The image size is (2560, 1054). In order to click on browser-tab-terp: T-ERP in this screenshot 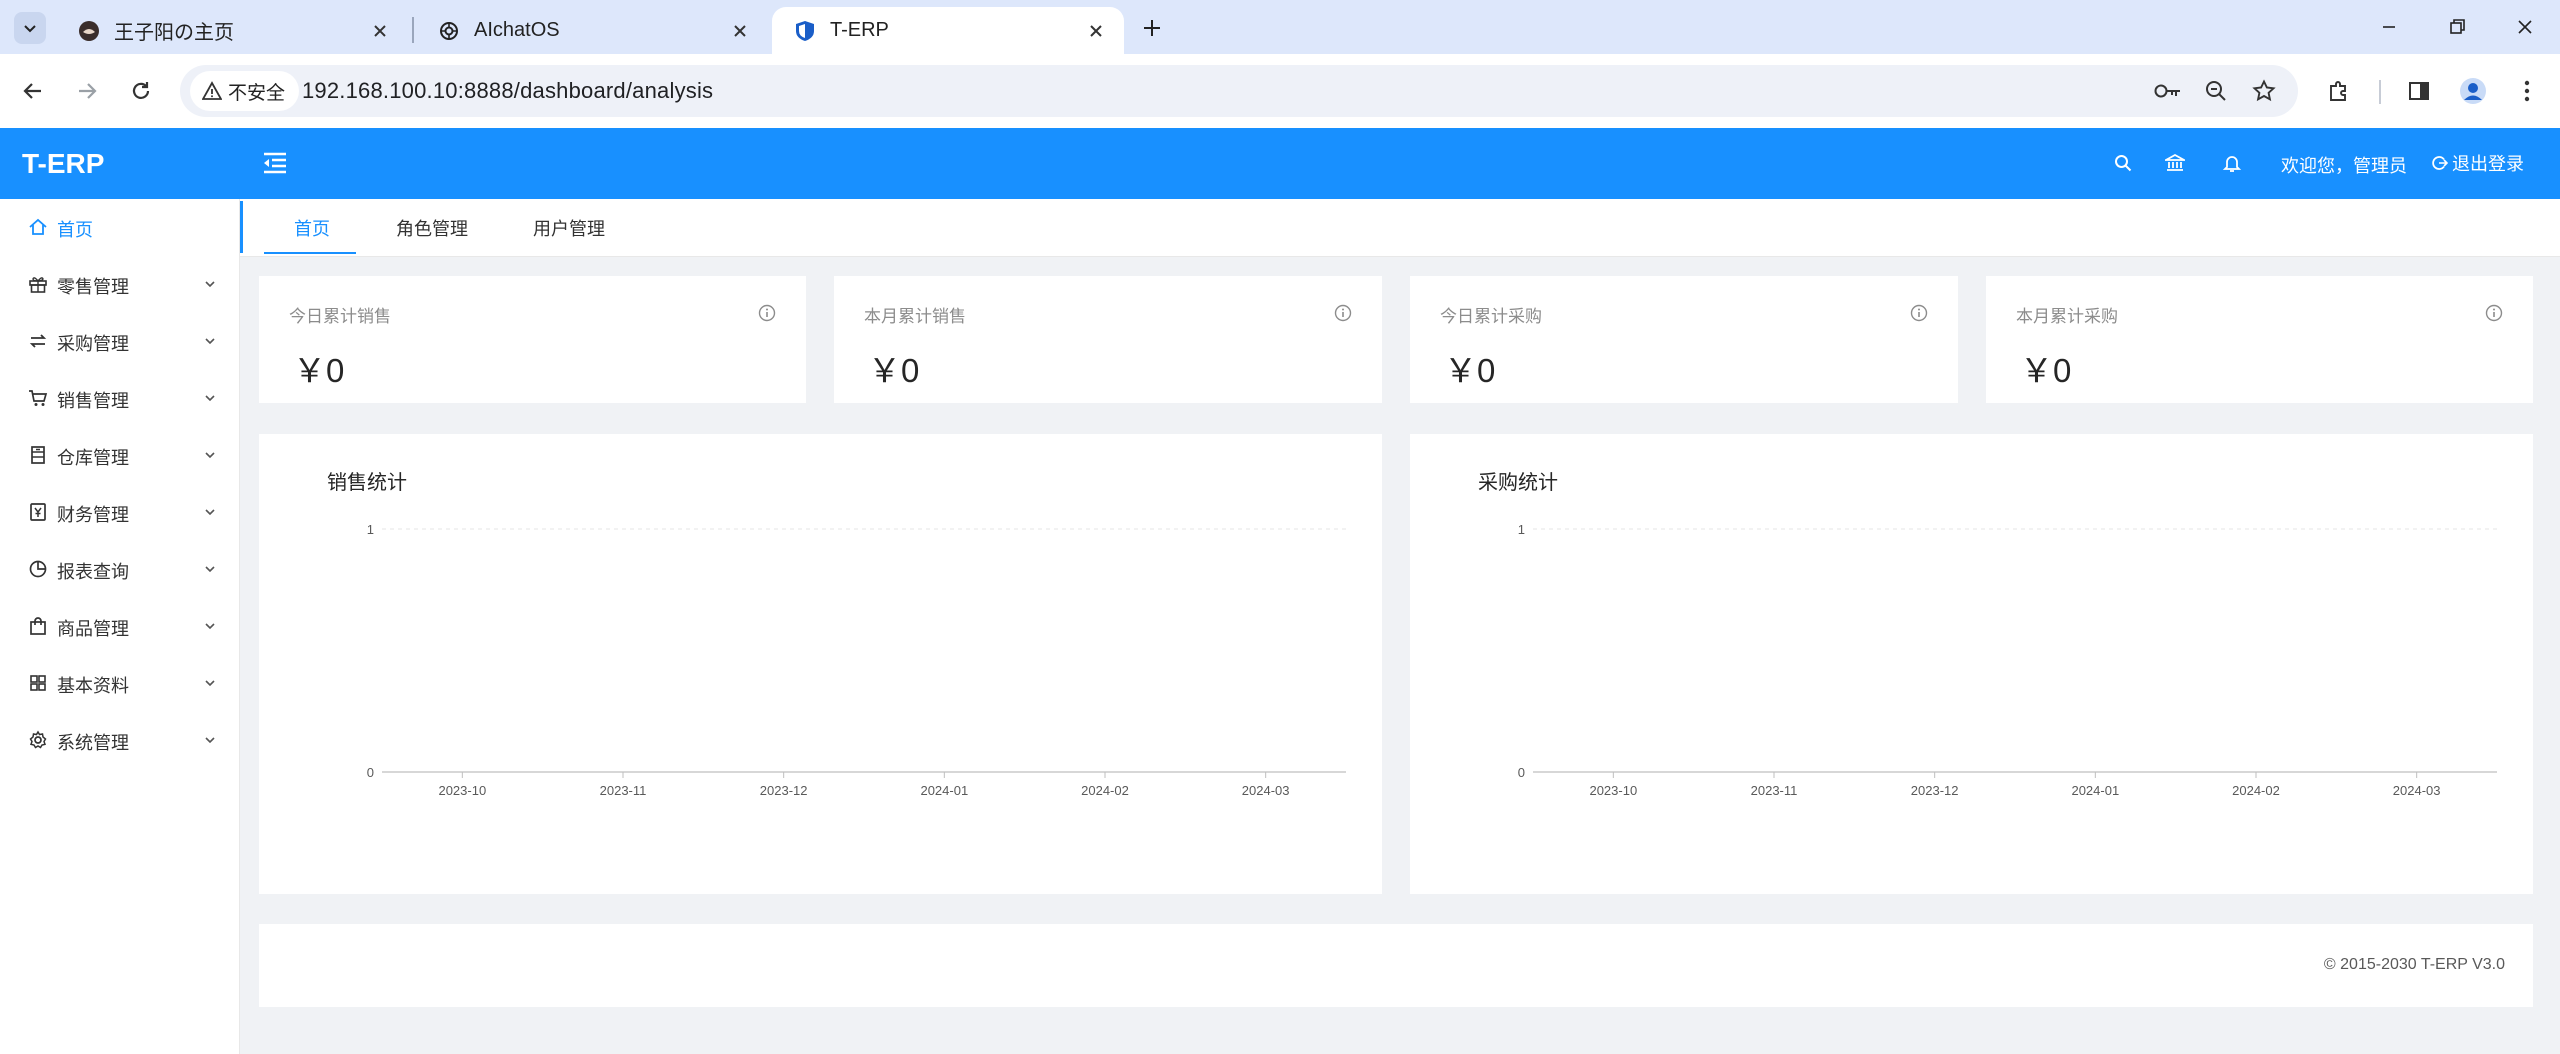, I will do `click(948, 30)`.